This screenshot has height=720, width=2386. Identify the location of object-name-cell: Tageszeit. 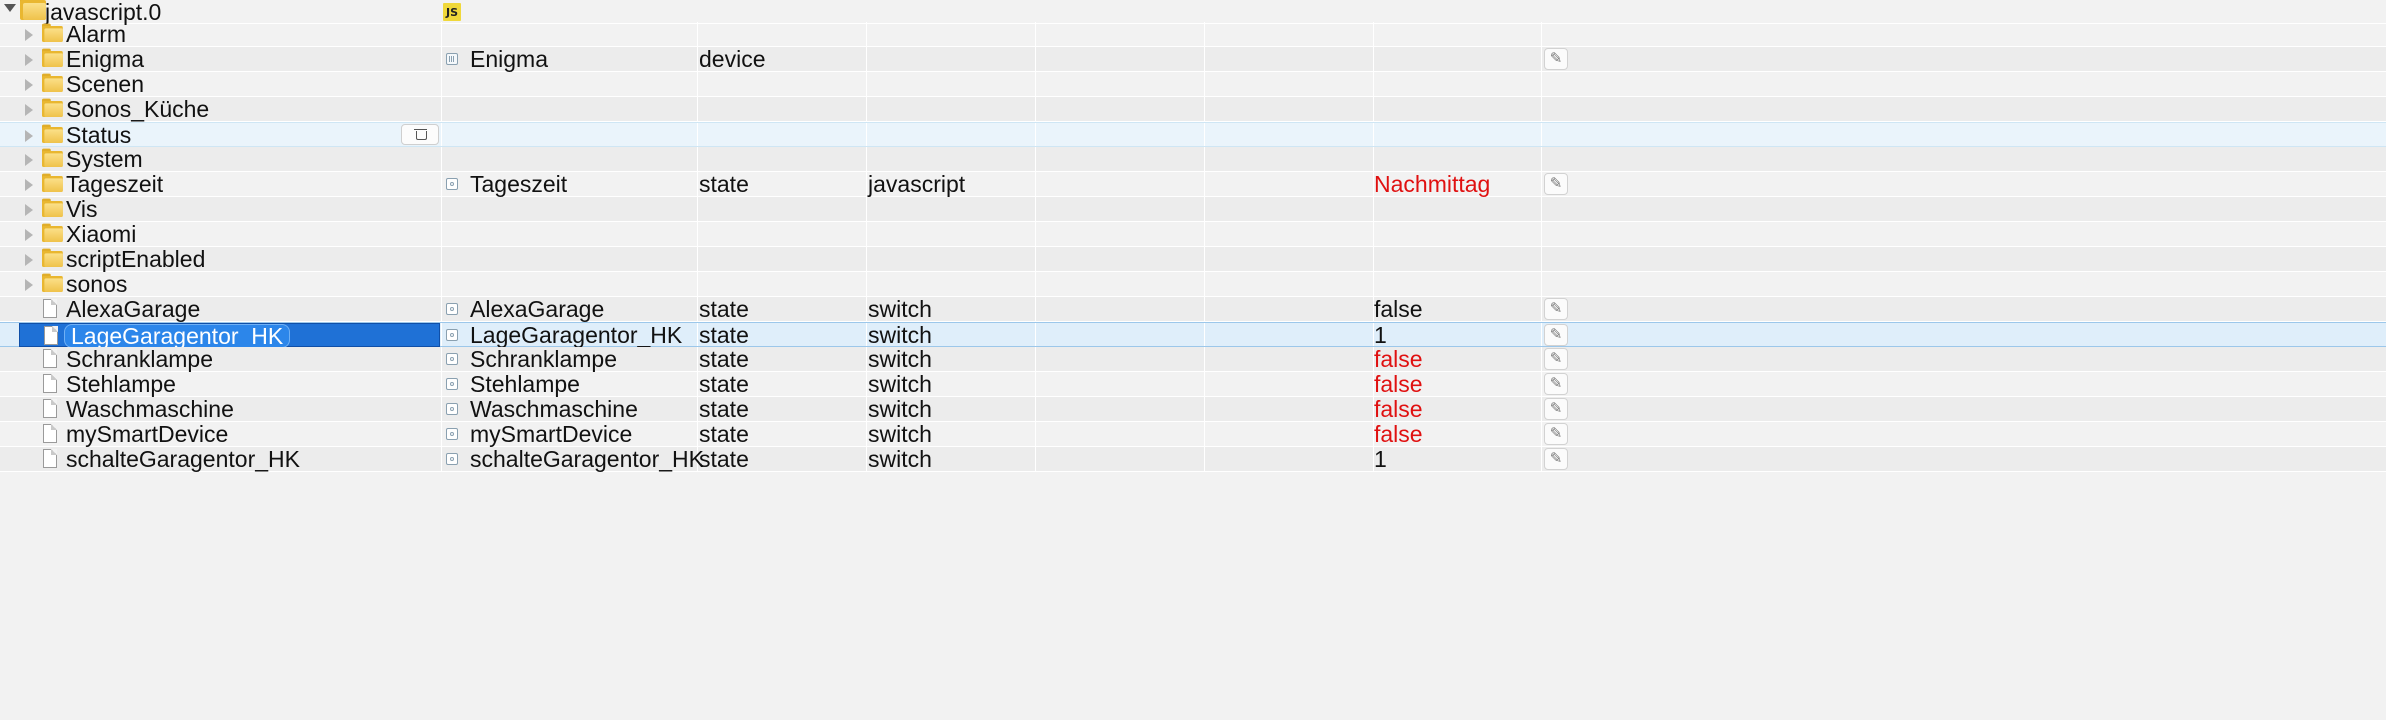
(519, 184).